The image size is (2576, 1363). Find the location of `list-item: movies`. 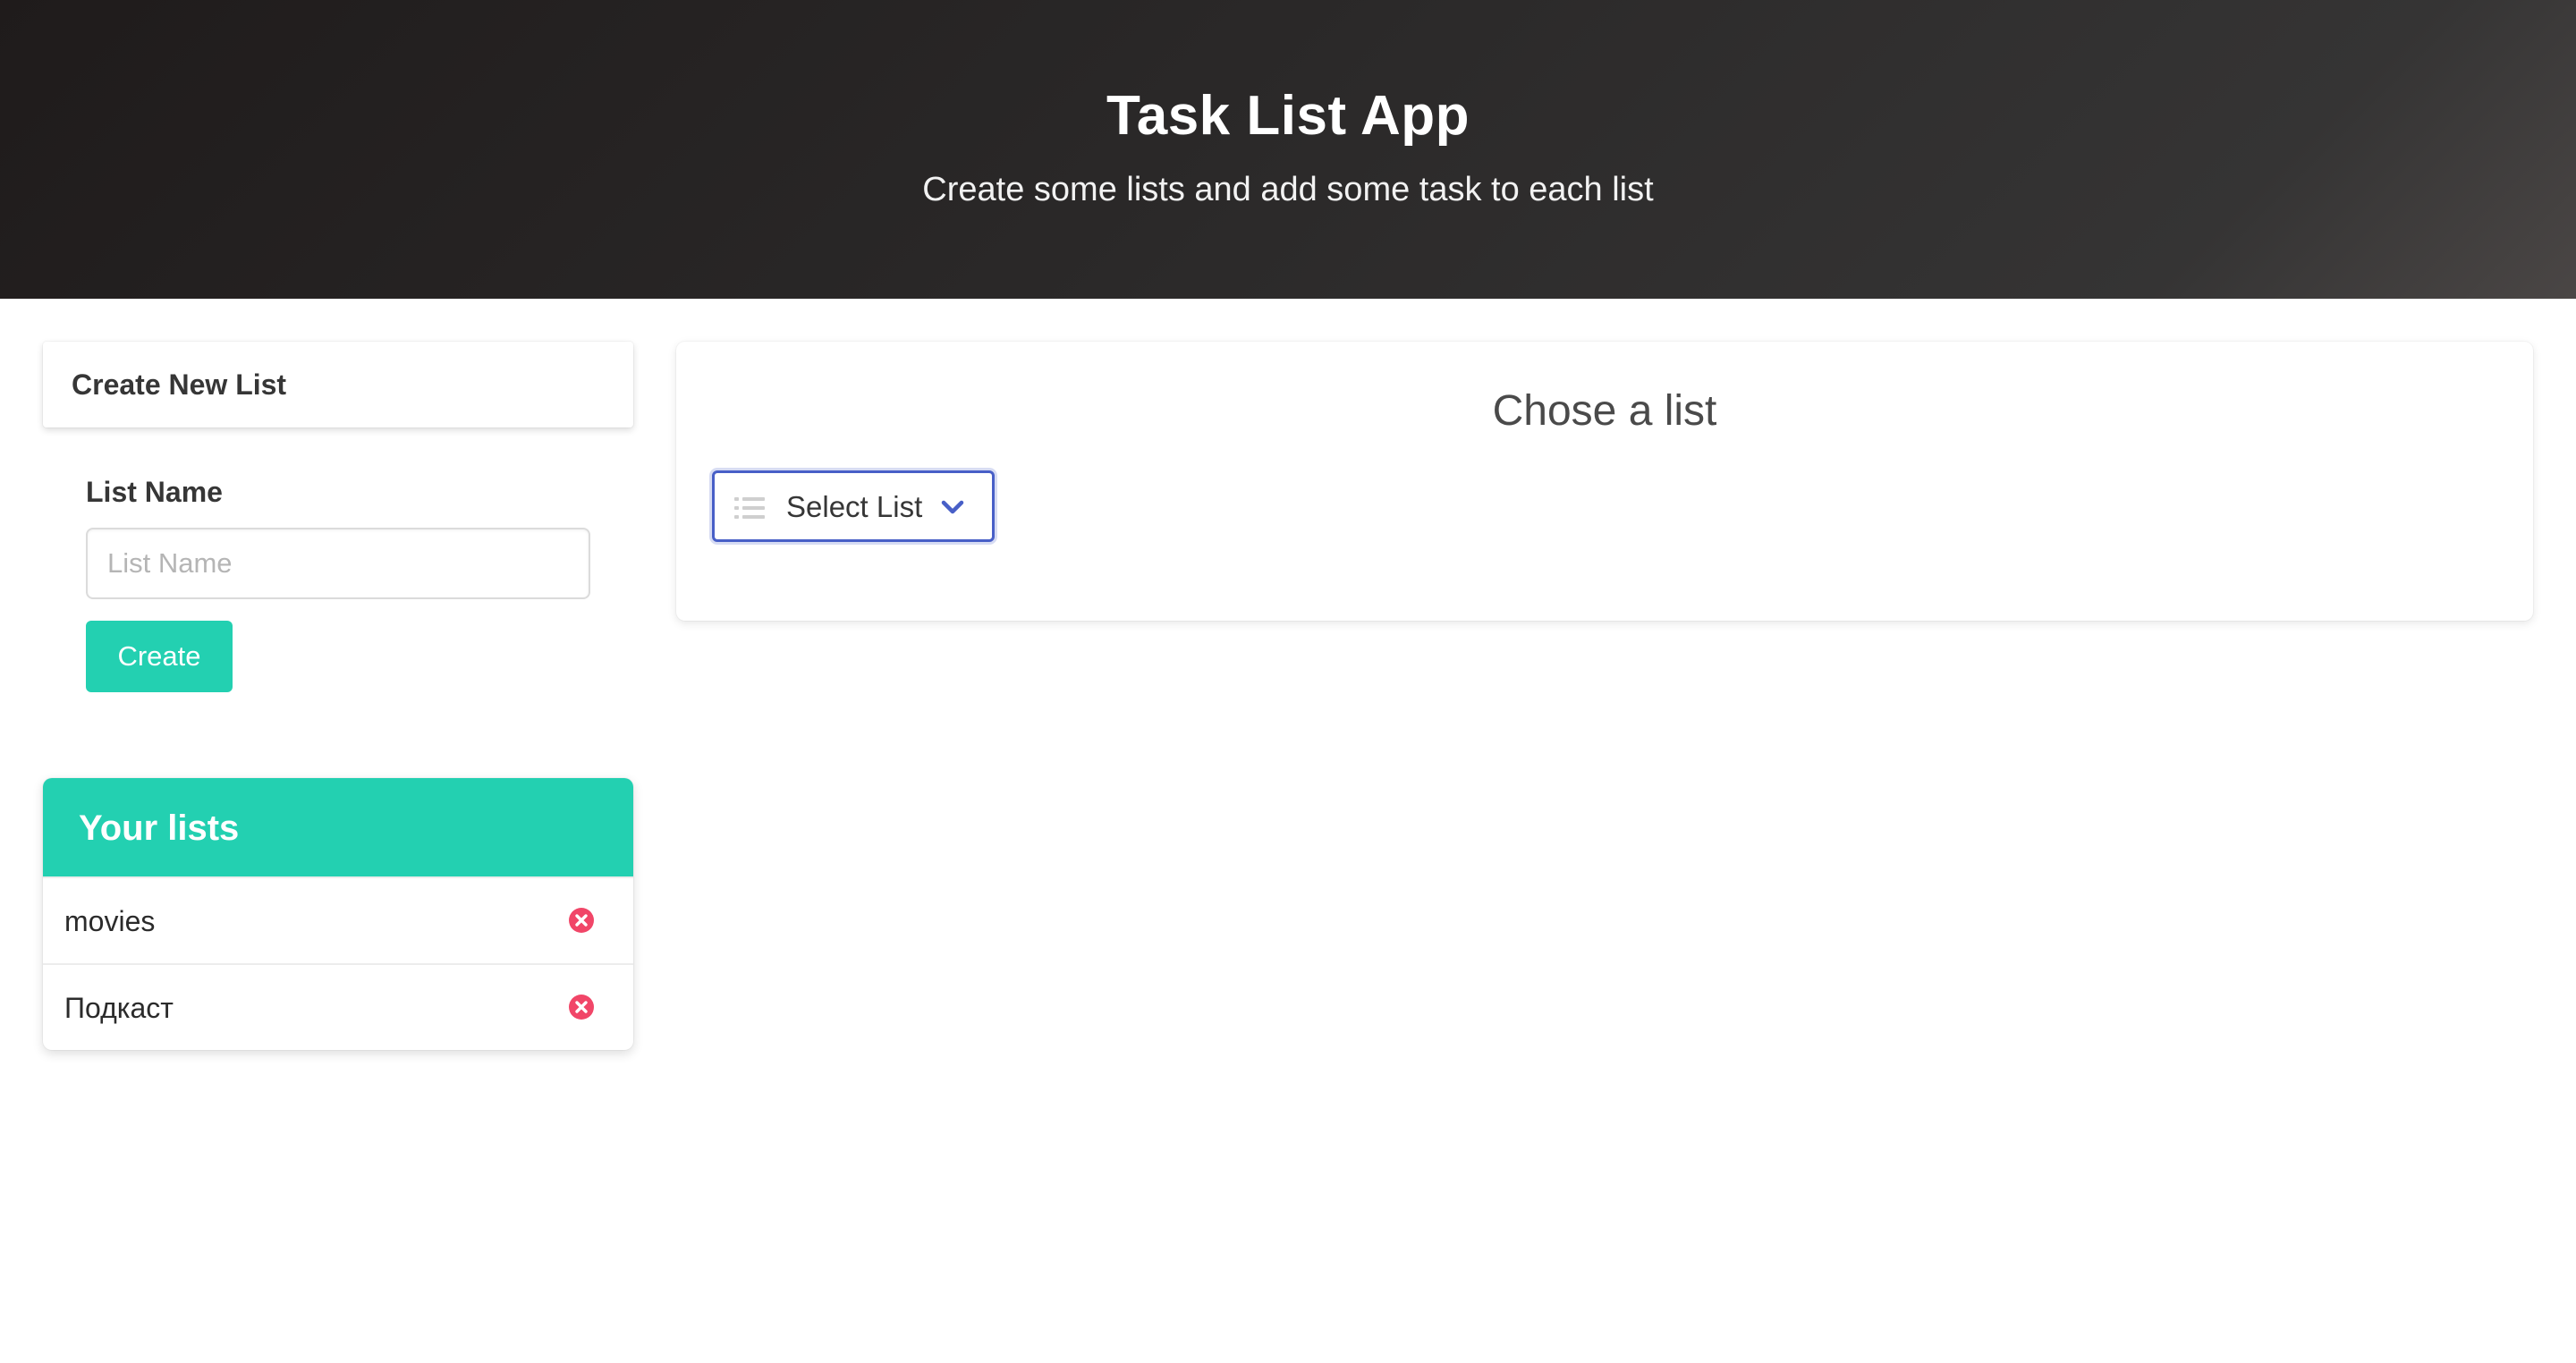

list-item: movies is located at coordinates (338, 919).